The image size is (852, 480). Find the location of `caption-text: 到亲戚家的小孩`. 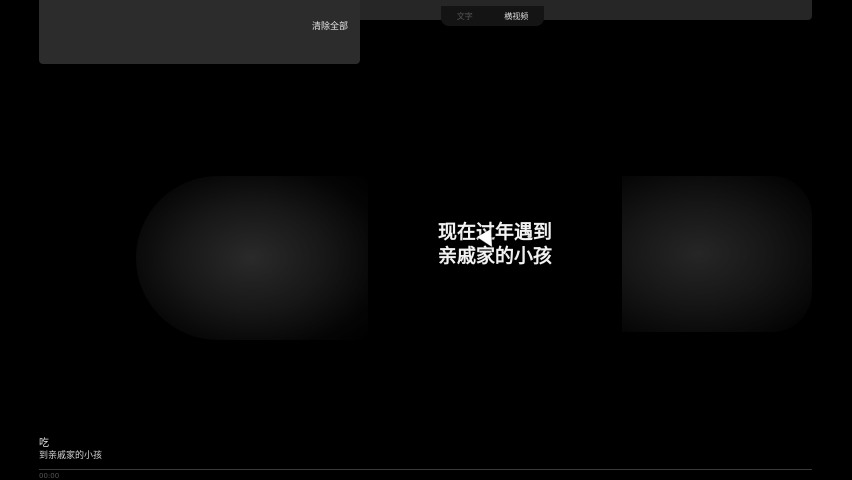

caption-text: 到亲戚家的小孩 is located at coordinates (70, 454).